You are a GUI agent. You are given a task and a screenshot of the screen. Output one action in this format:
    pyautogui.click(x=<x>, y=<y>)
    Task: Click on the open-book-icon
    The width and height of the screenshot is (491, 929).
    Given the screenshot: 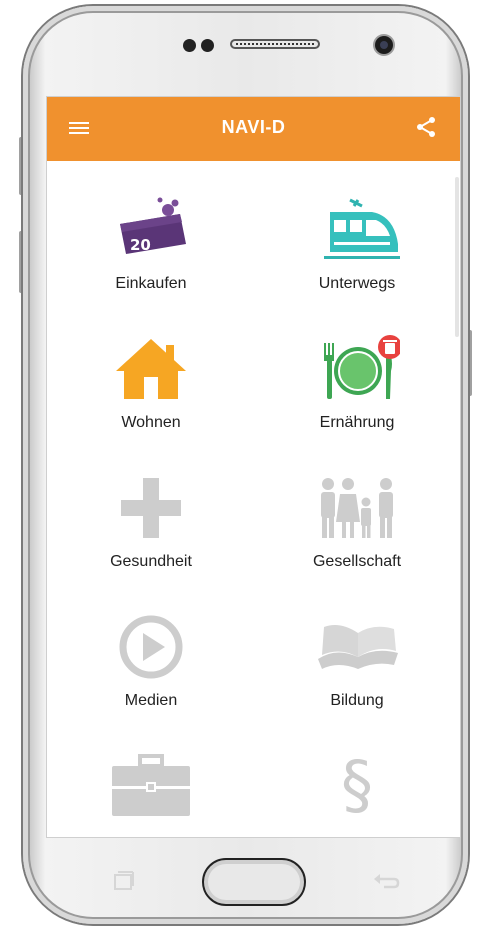 What is the action you would take?
    pyautogui.click(x=358, y=647)
    